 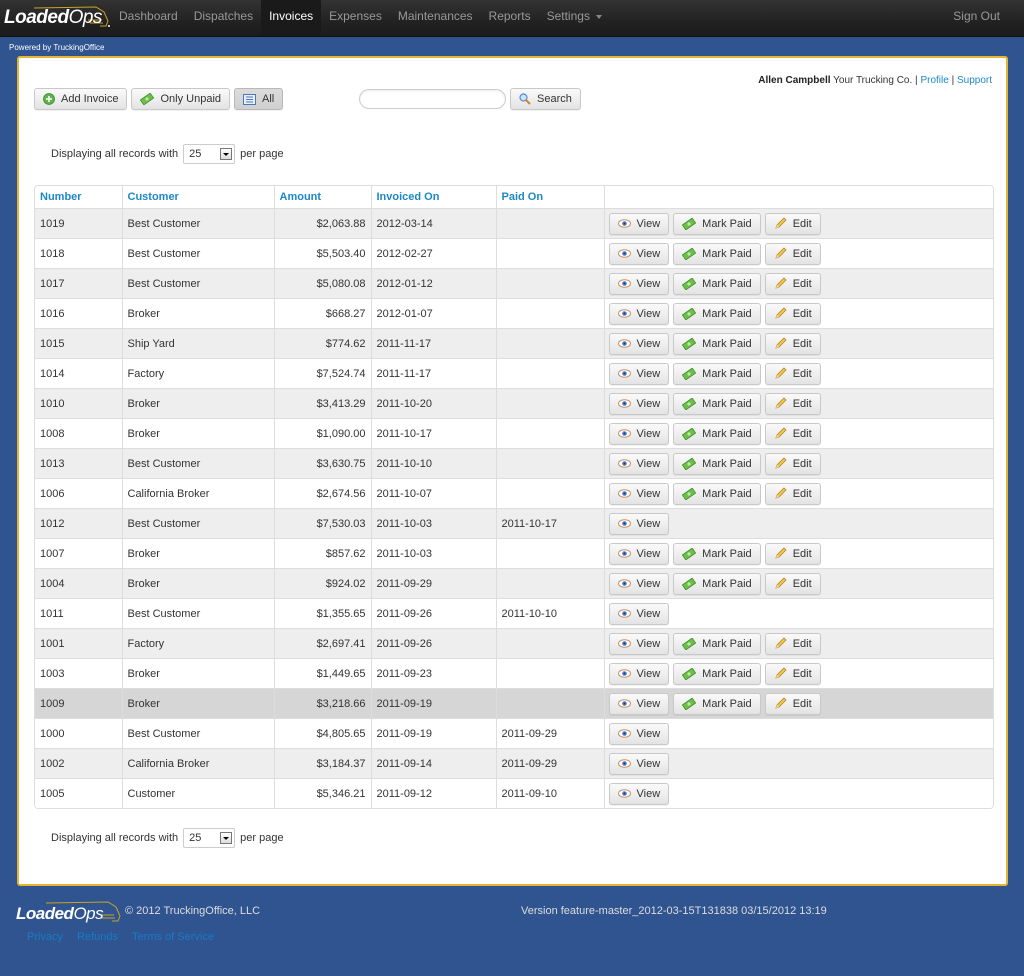 I want to click on col-customer: Customer, so click(x=197, y=197).